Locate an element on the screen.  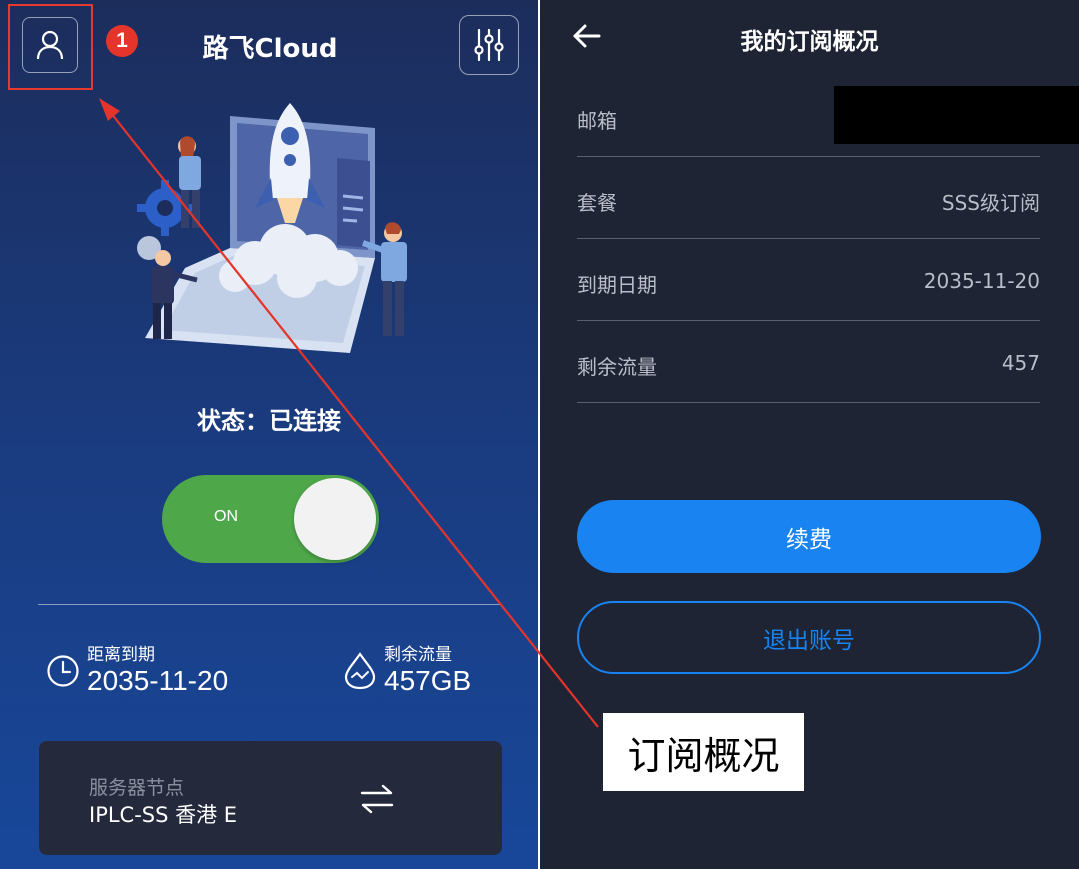
row-label: 套餐 is located at coordinates (597, 203).